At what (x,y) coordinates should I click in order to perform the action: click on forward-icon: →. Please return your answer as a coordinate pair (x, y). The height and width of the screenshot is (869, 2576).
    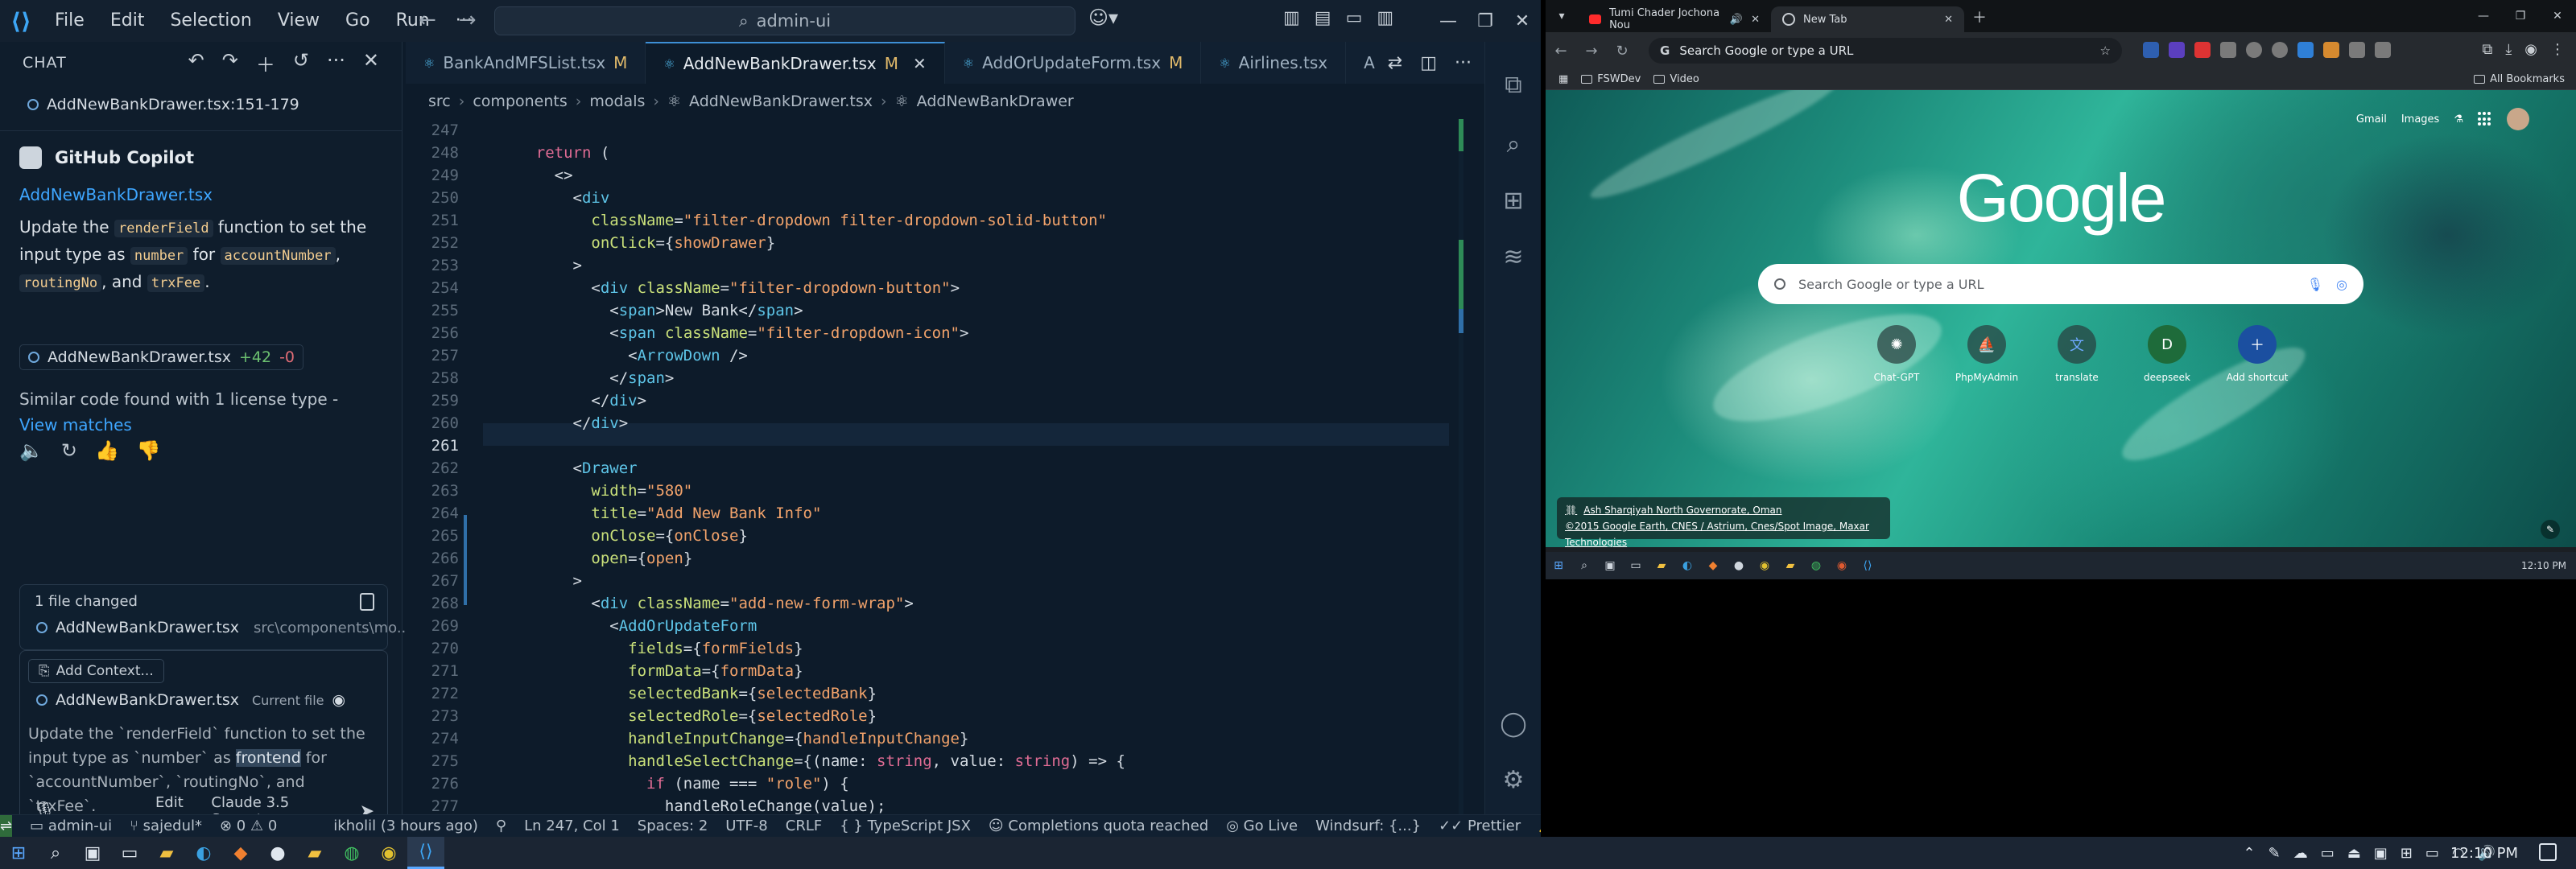
    Looking at the image, I should click on (1591, 51).